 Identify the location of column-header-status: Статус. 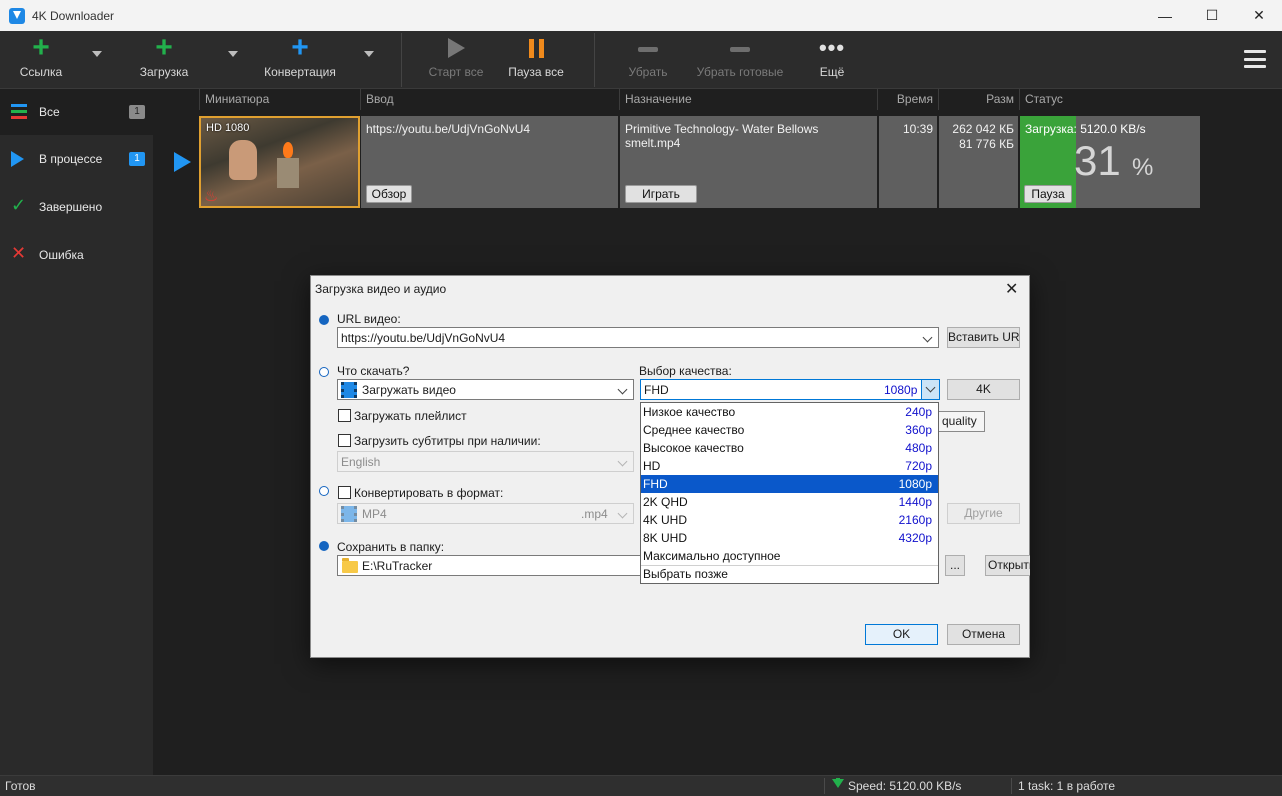
(1109, 99).